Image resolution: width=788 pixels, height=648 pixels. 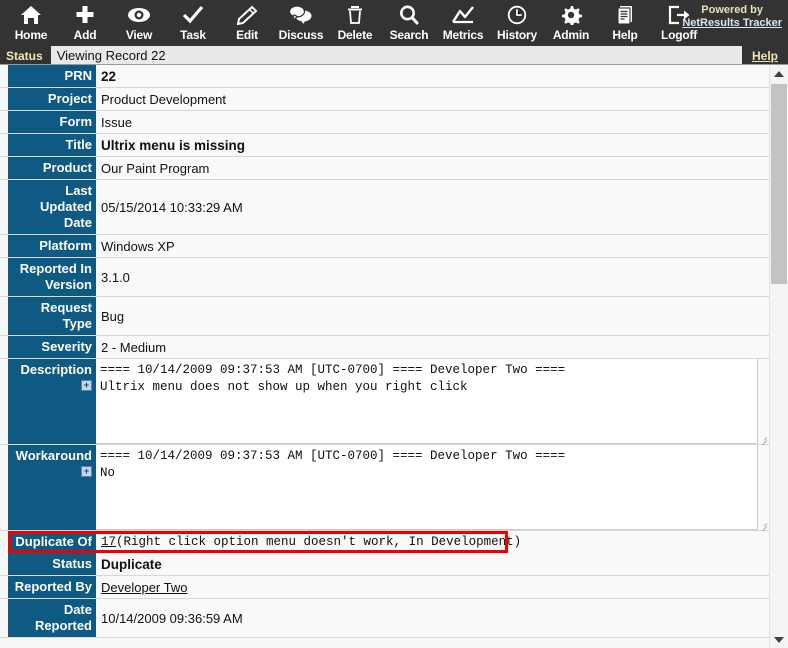 I want to click on field-value-product: Our Paint Program, so click(x=155, y=168).